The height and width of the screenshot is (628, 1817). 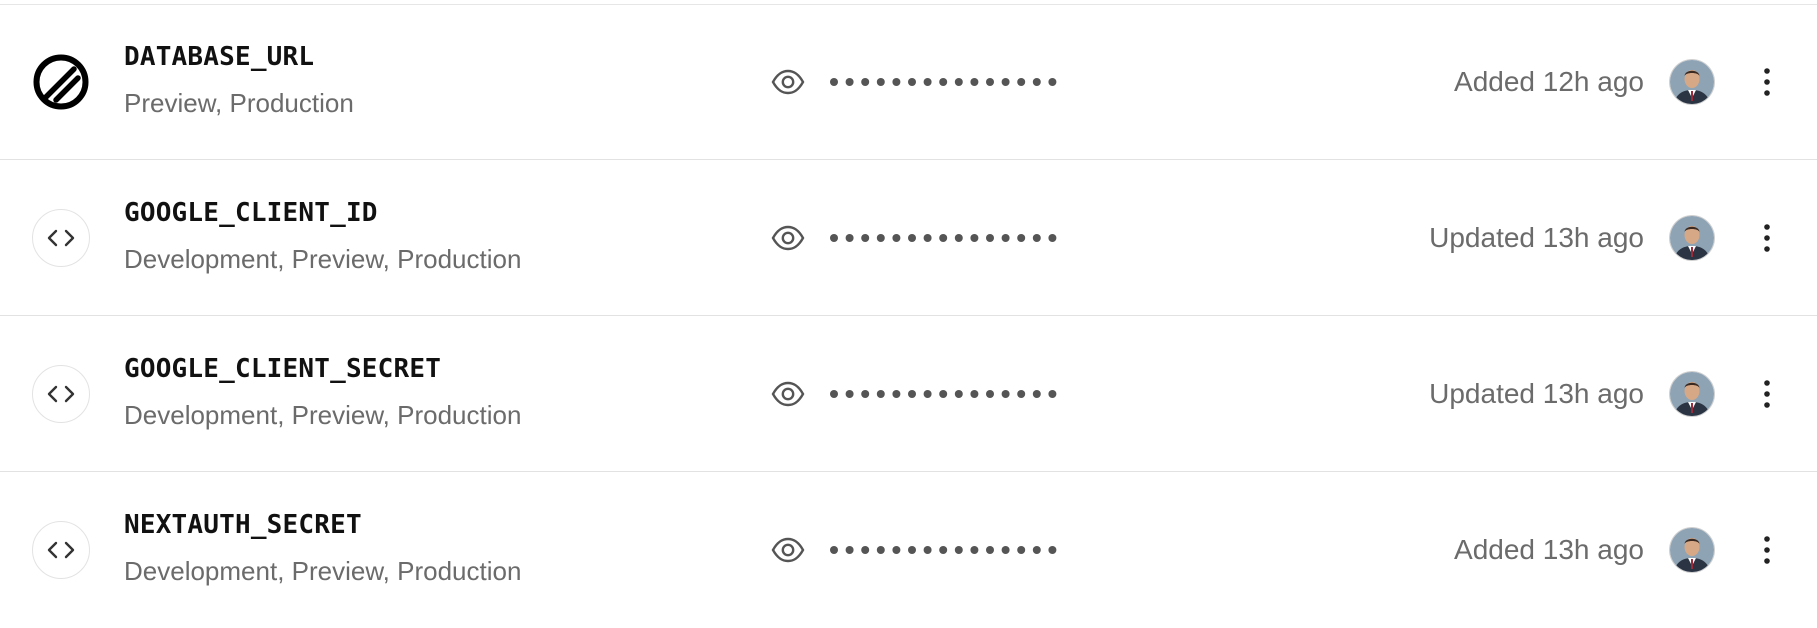 I want to click on env-var-name: DATABASE_URL, so click(x=219, y=57).